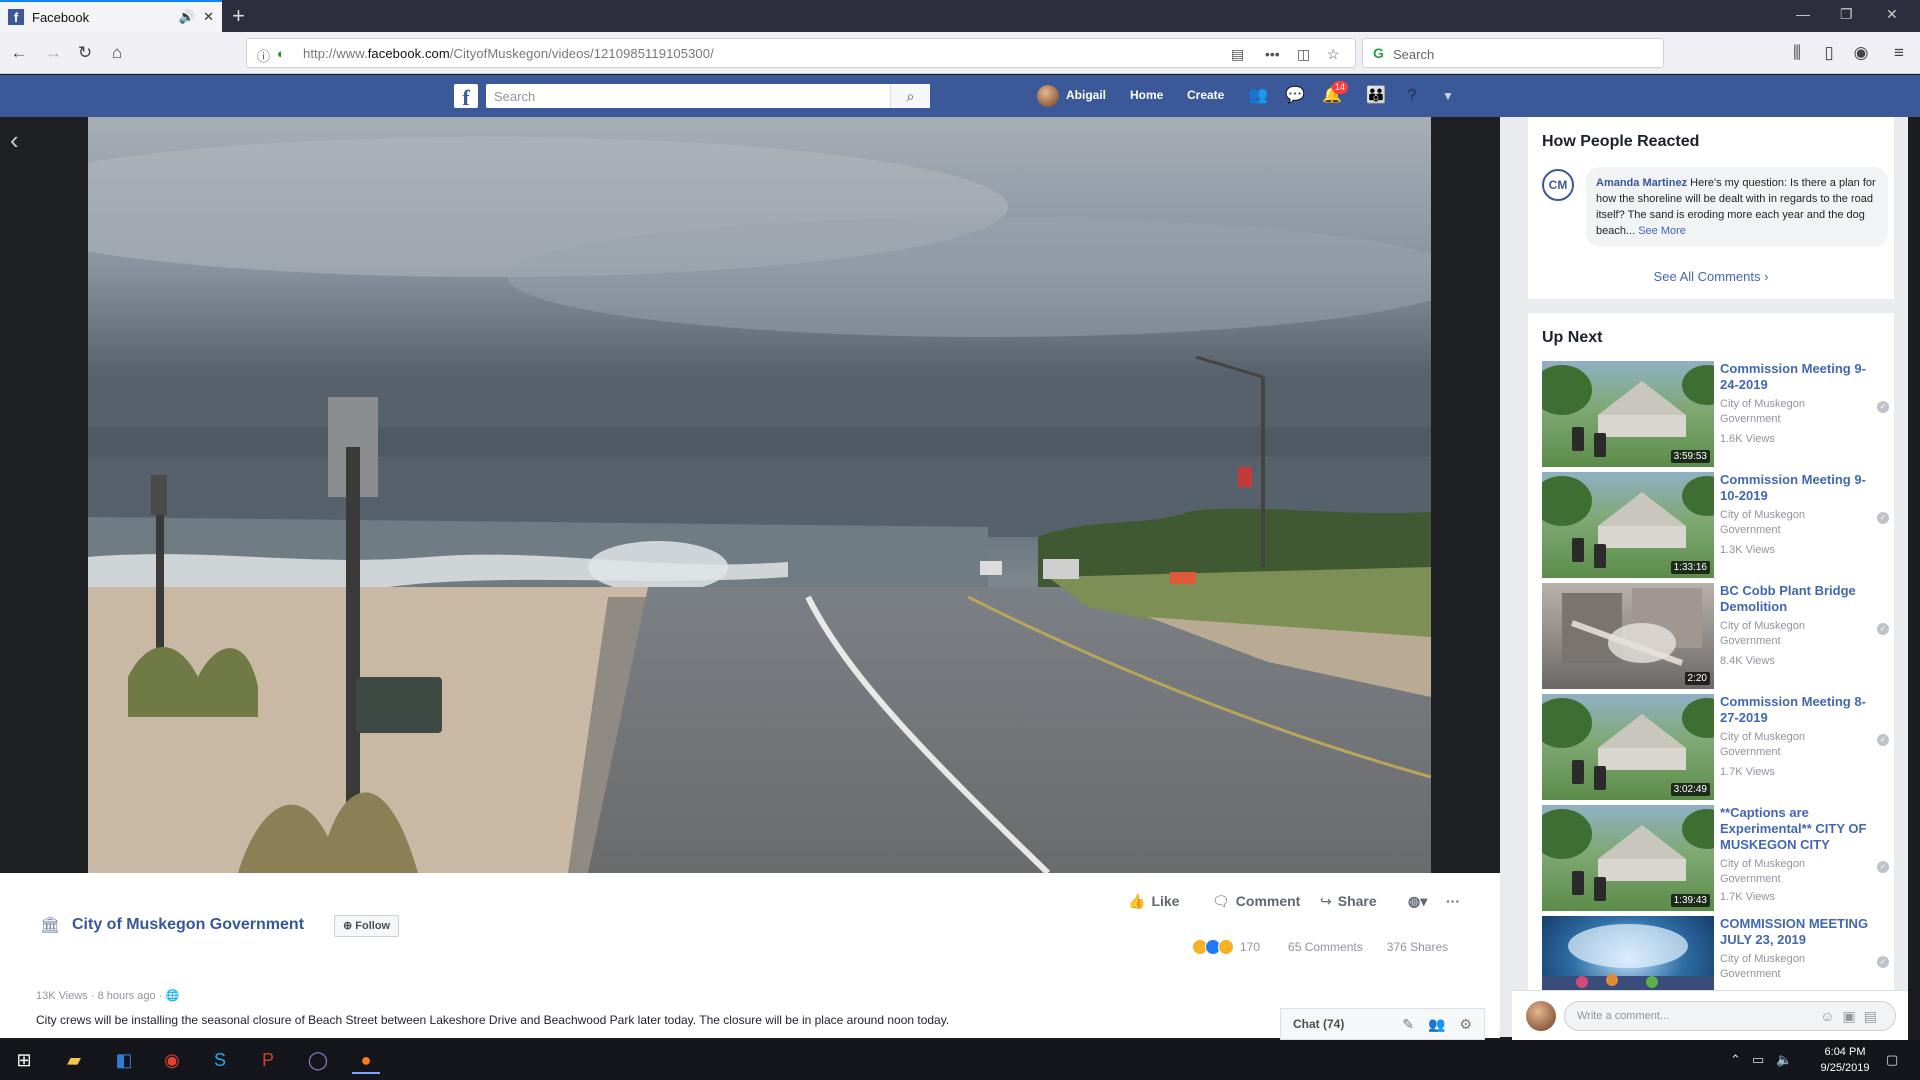 The height and width of the screenshot is (1080, 1920). What do you see at coordinates (1735, 1060) in the screenshot?
I see `tray-chevron-up-icon: ⌃` at bounding box center [1735, 1060].